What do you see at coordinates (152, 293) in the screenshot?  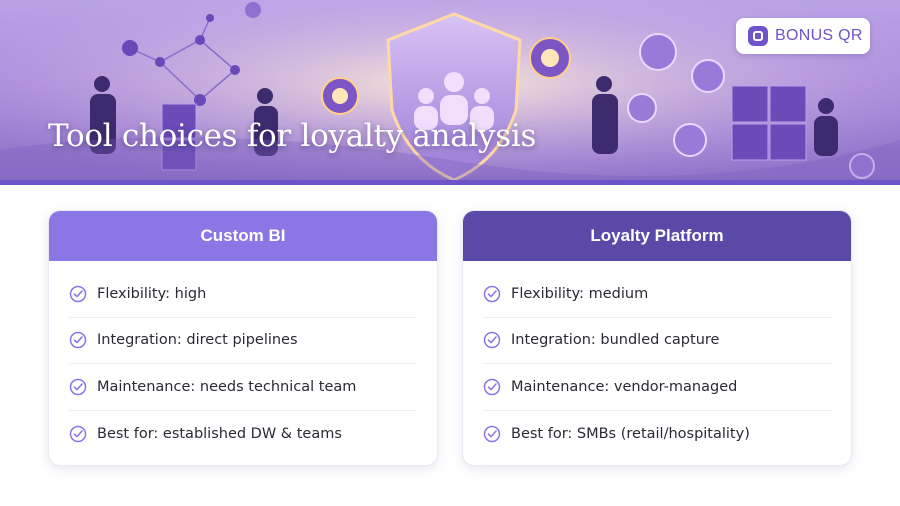 I see `list-item-text: Flexibility: high` at bounding box center [152, 293].